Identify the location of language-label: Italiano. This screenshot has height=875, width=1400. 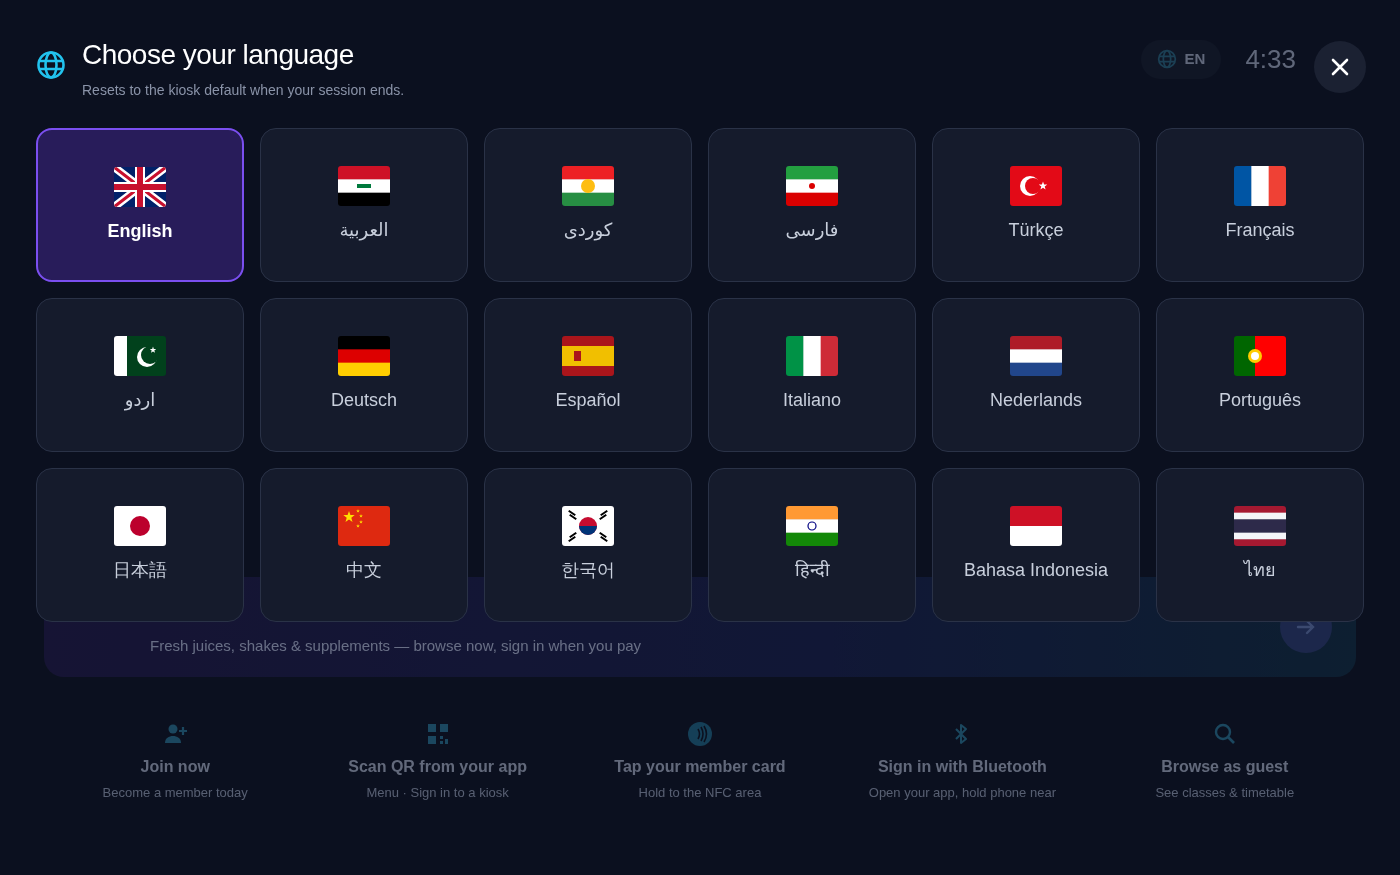
(811, 400).